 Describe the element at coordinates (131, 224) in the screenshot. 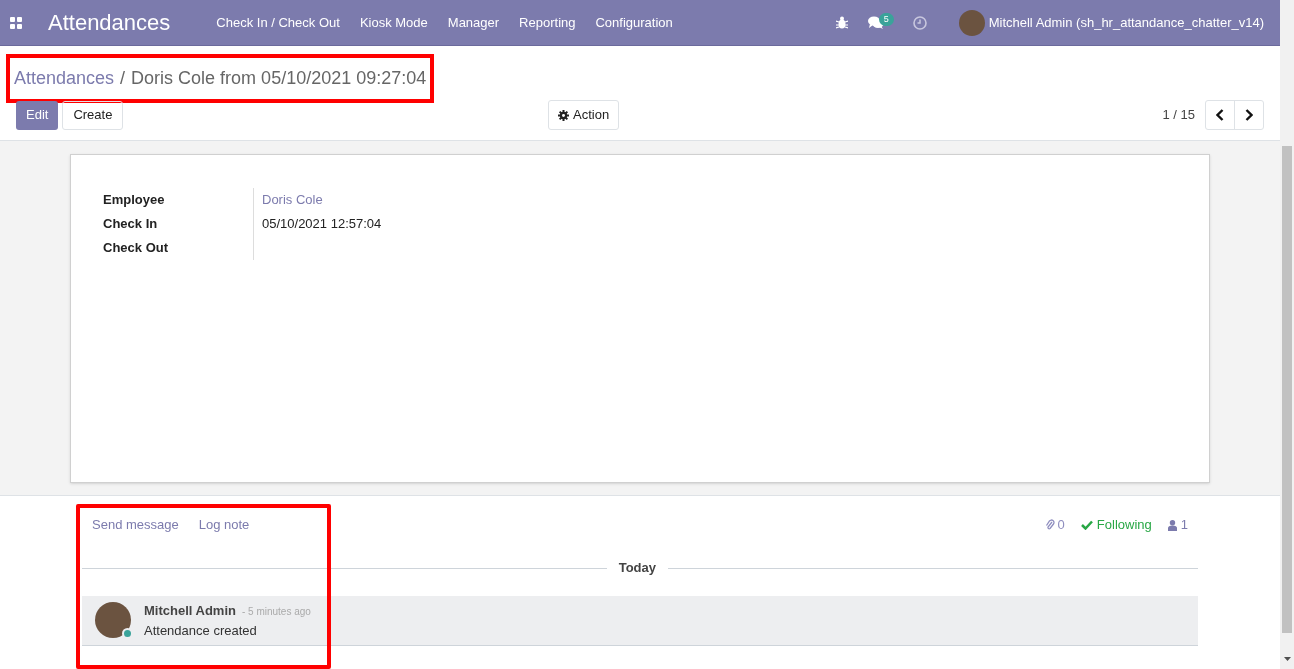

I see `field-label: Check In` at that location.